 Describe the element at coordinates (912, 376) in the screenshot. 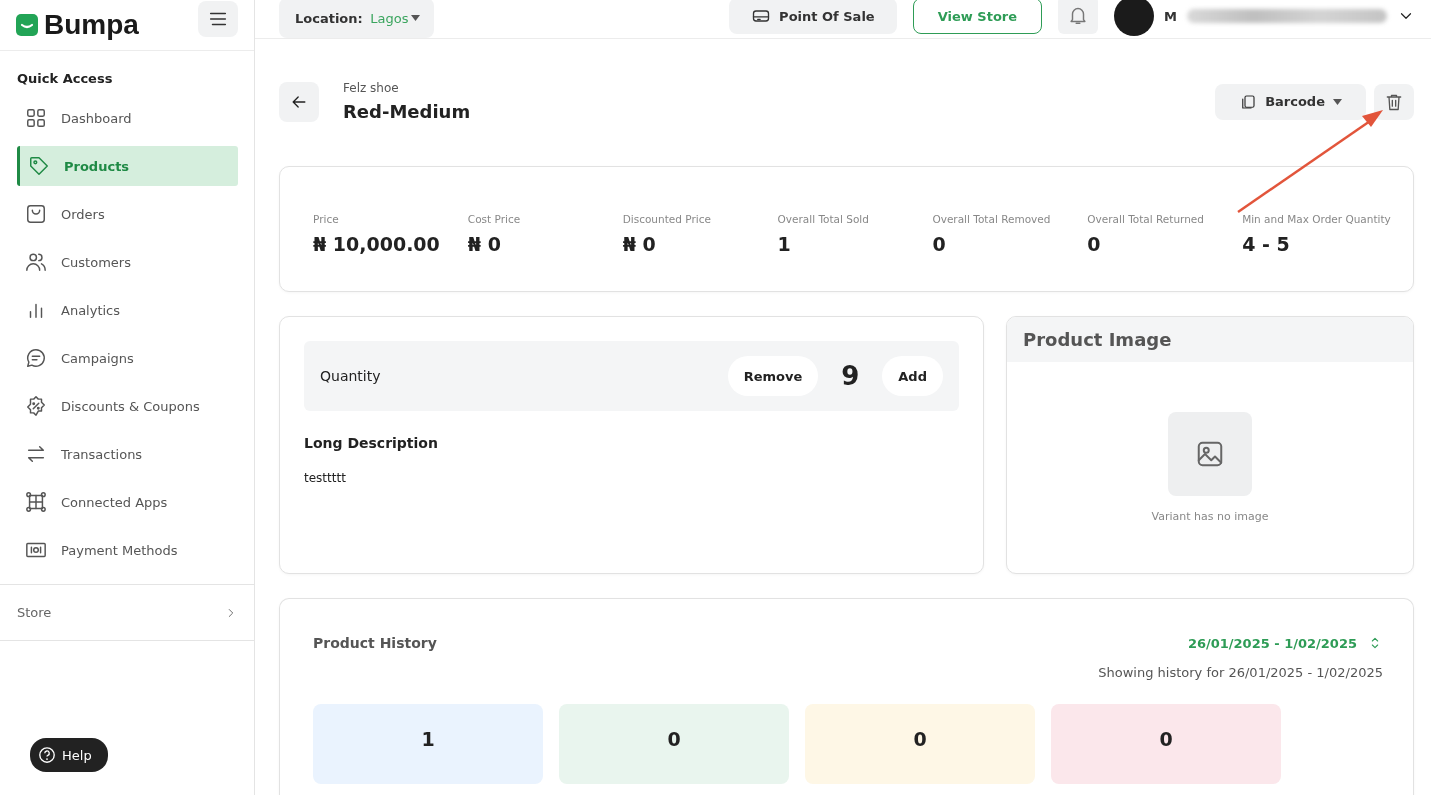

I see `add-button: Add` at that location.